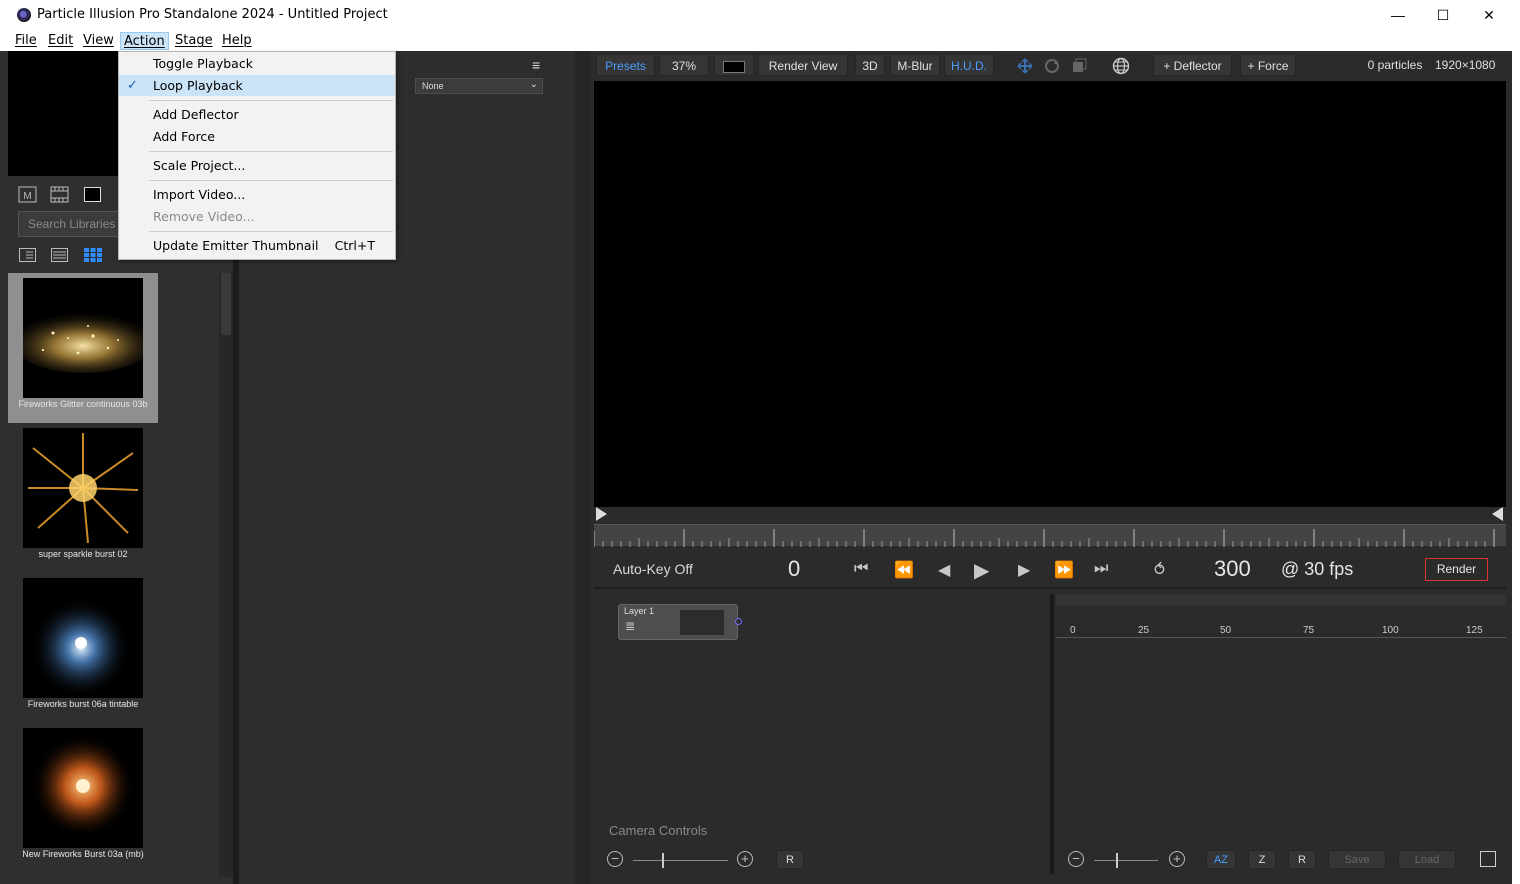 This screenshot has height=884, width=1520. I want to click on graph-zoom-slider, so click(1126, 860).